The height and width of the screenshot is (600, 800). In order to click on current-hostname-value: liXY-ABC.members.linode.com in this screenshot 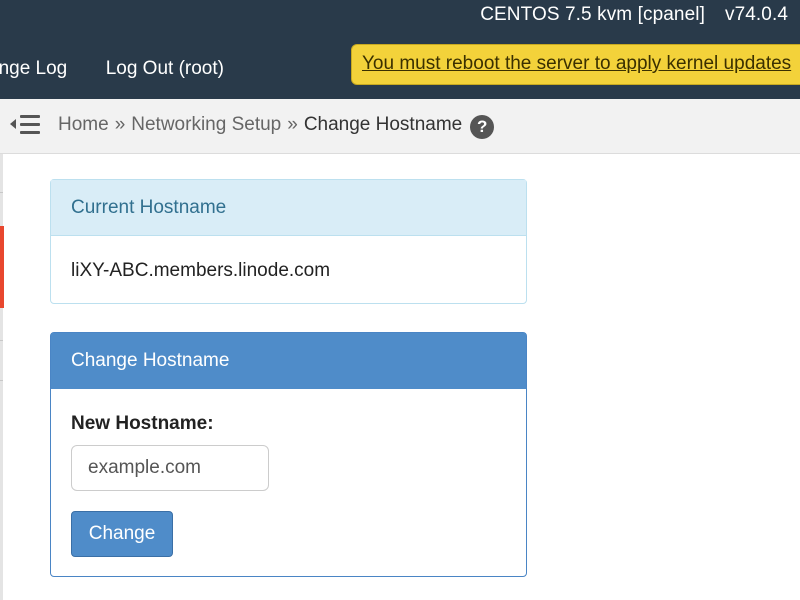, I will do `click(201, 270)`.